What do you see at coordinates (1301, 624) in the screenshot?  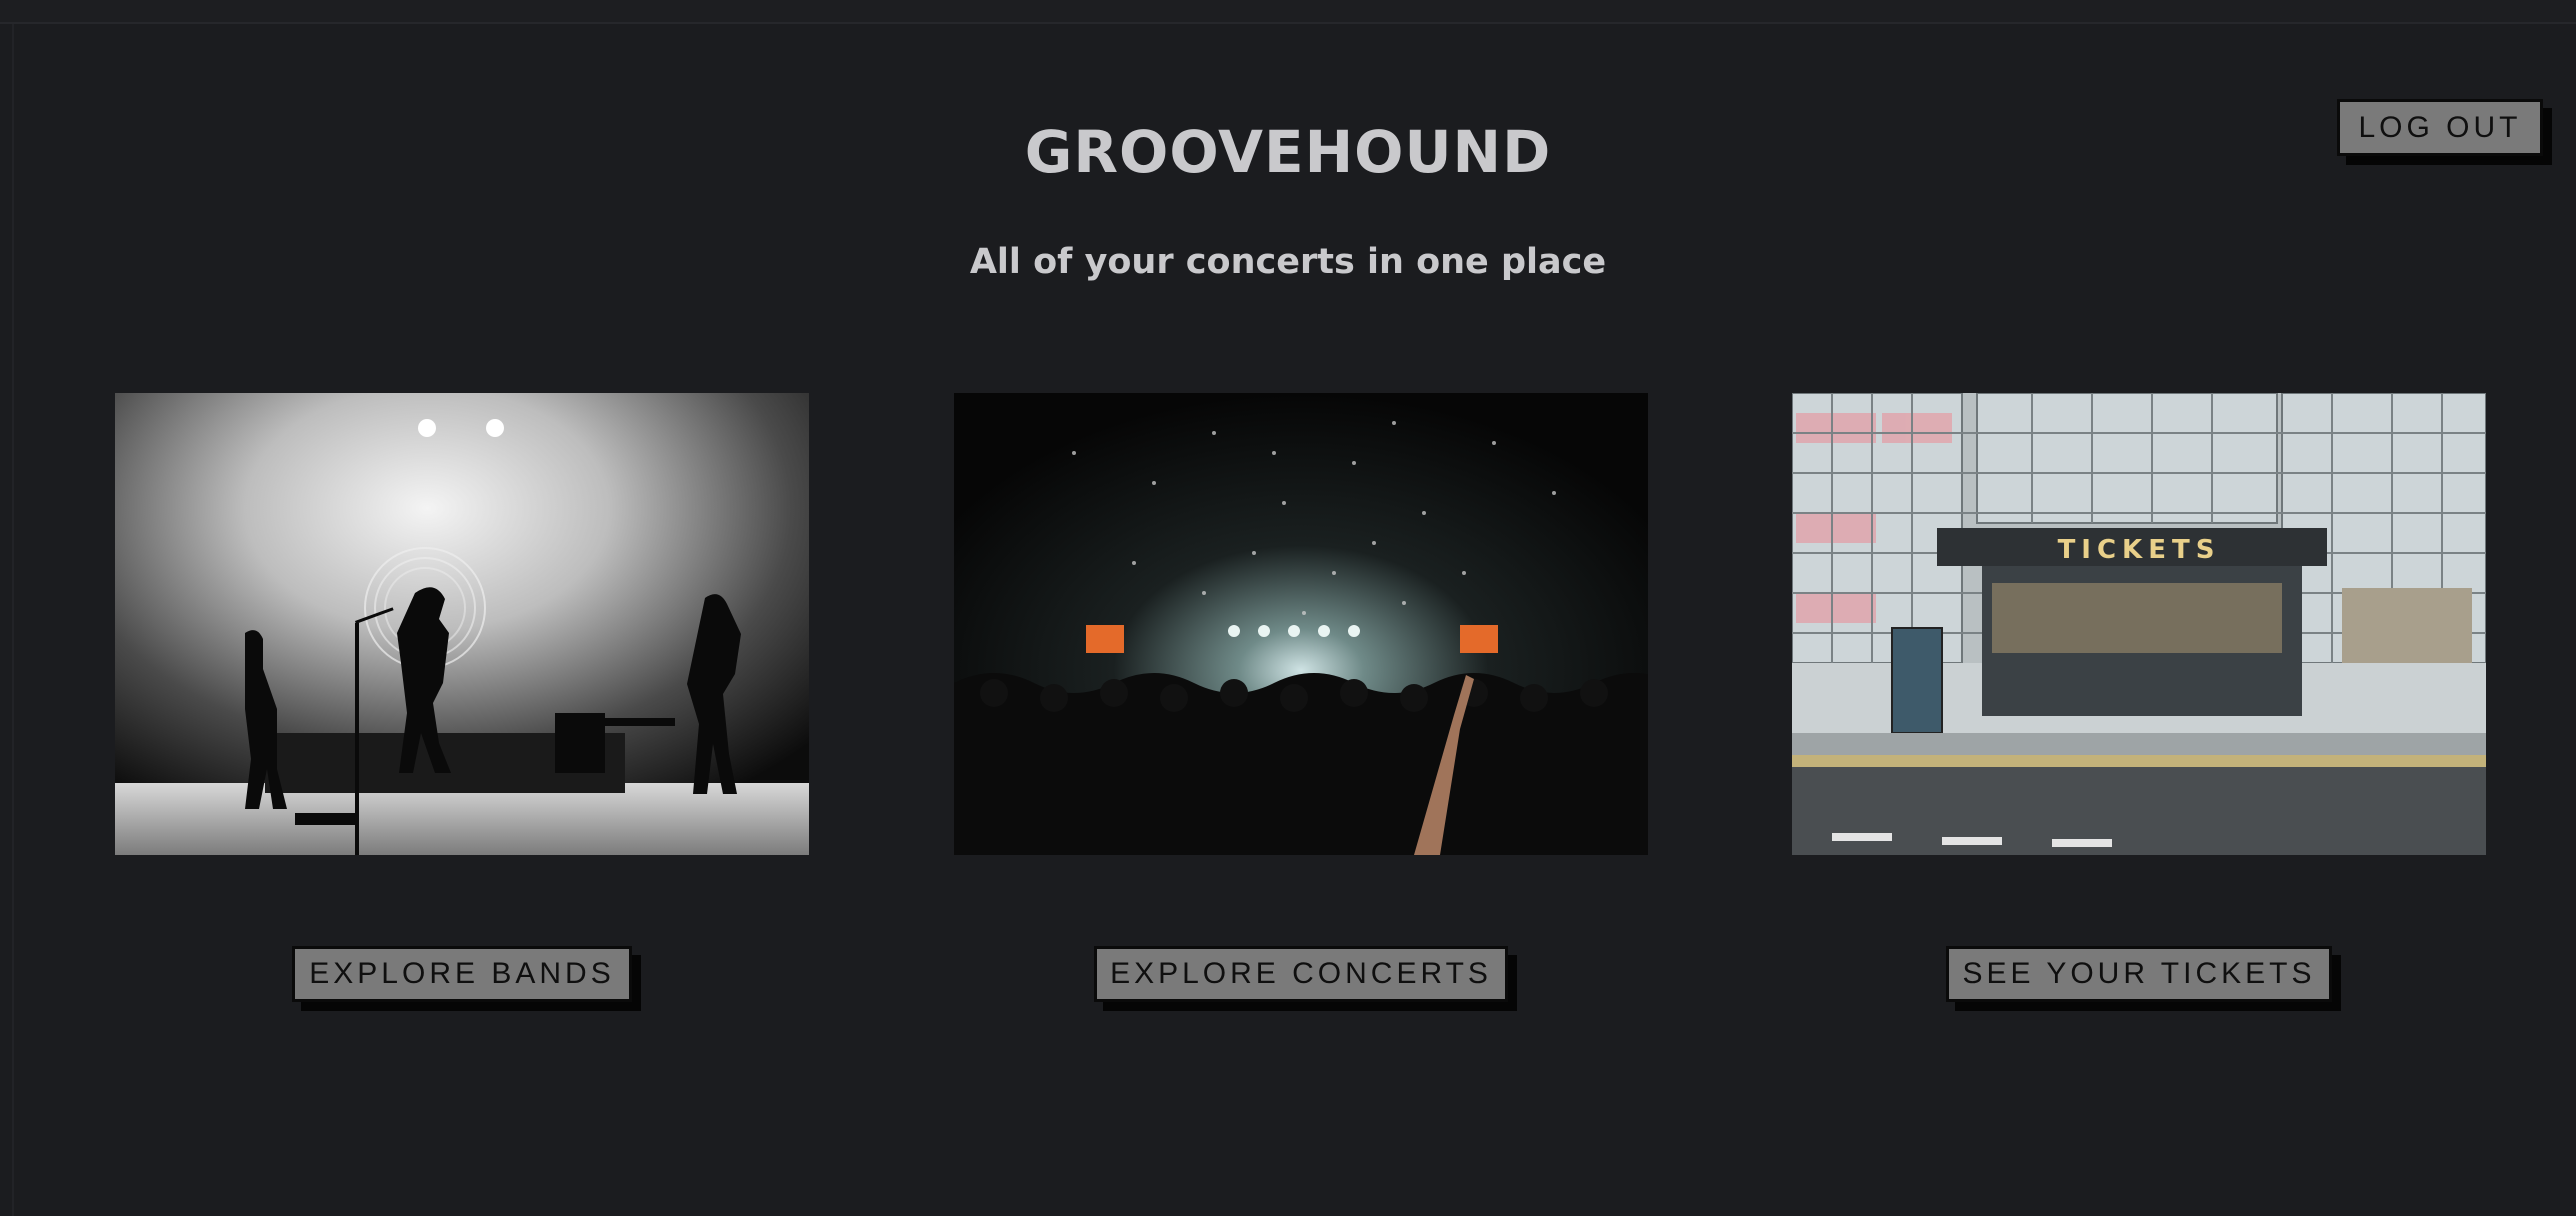 I see `concert-crowd-image` at bounding box center [1301, 624].